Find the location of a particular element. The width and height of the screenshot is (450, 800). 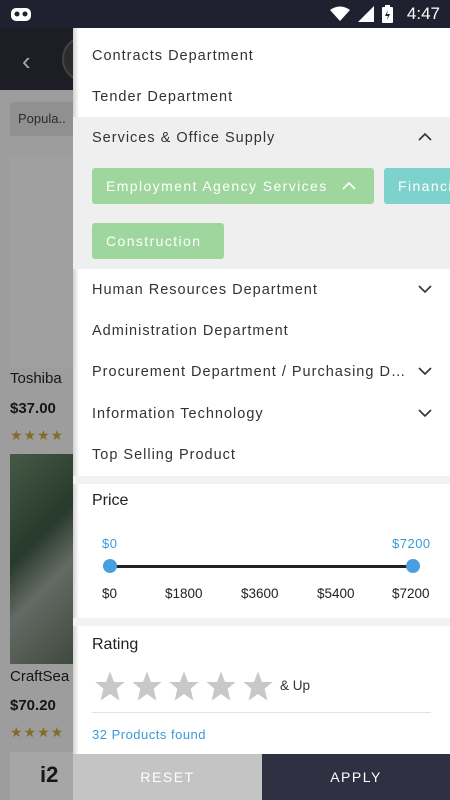

category-information-technology: Information Technology is located at coordinates (261, 413).